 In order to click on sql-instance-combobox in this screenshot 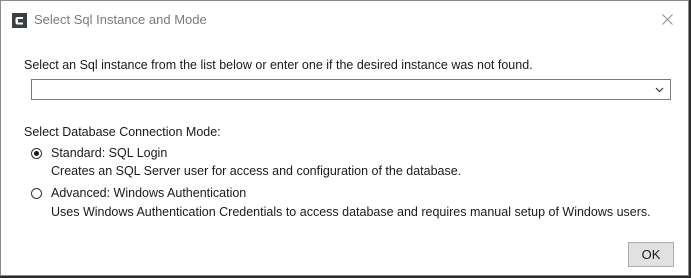, I will do `click(351, 89)`.